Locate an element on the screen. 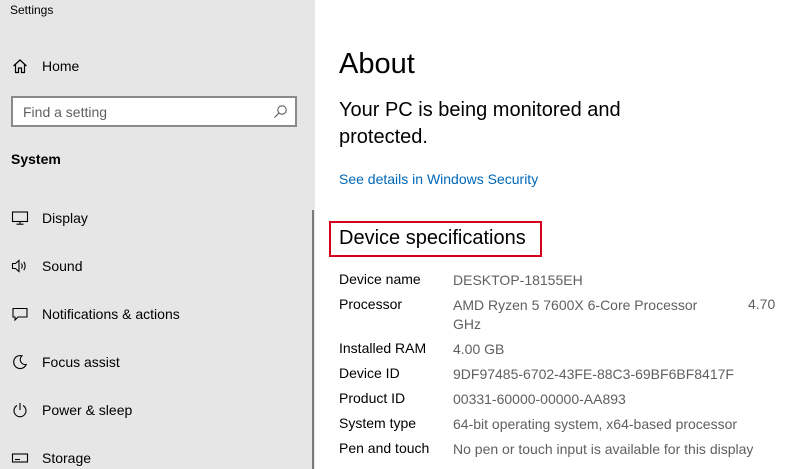 The height and width of the screenshot is (469, 802). sidebar-scrollbar is located at coordinates (313, 339).